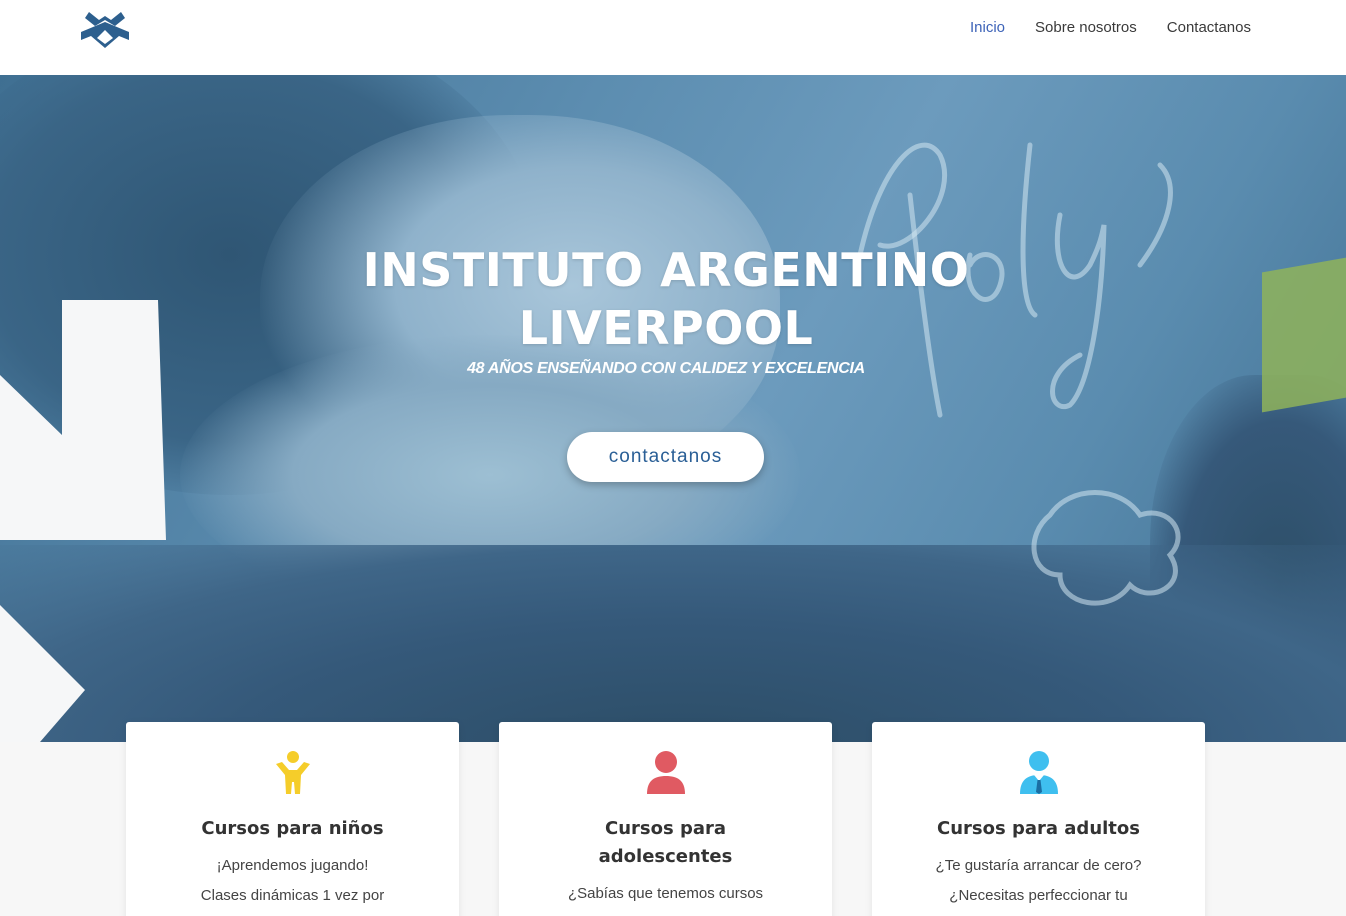 This screenshot has width=1346, height=916. I want to click on hero-title-line2: LIVERPOOL, so click(666, 328).